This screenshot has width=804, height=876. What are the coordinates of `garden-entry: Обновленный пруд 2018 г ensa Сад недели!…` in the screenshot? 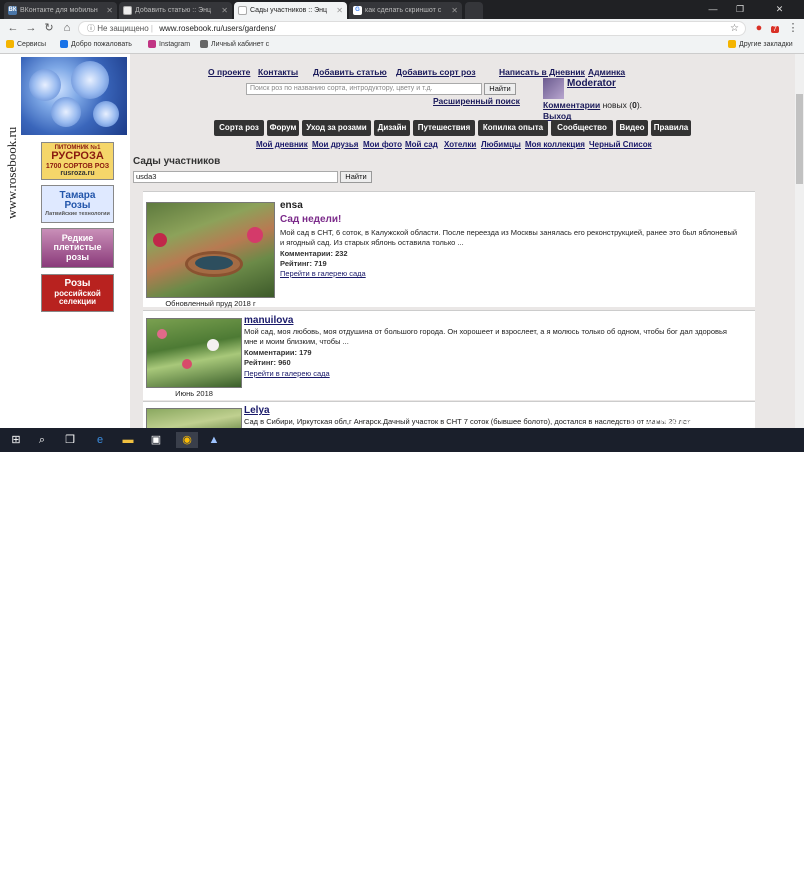 It's located at (449, 249).